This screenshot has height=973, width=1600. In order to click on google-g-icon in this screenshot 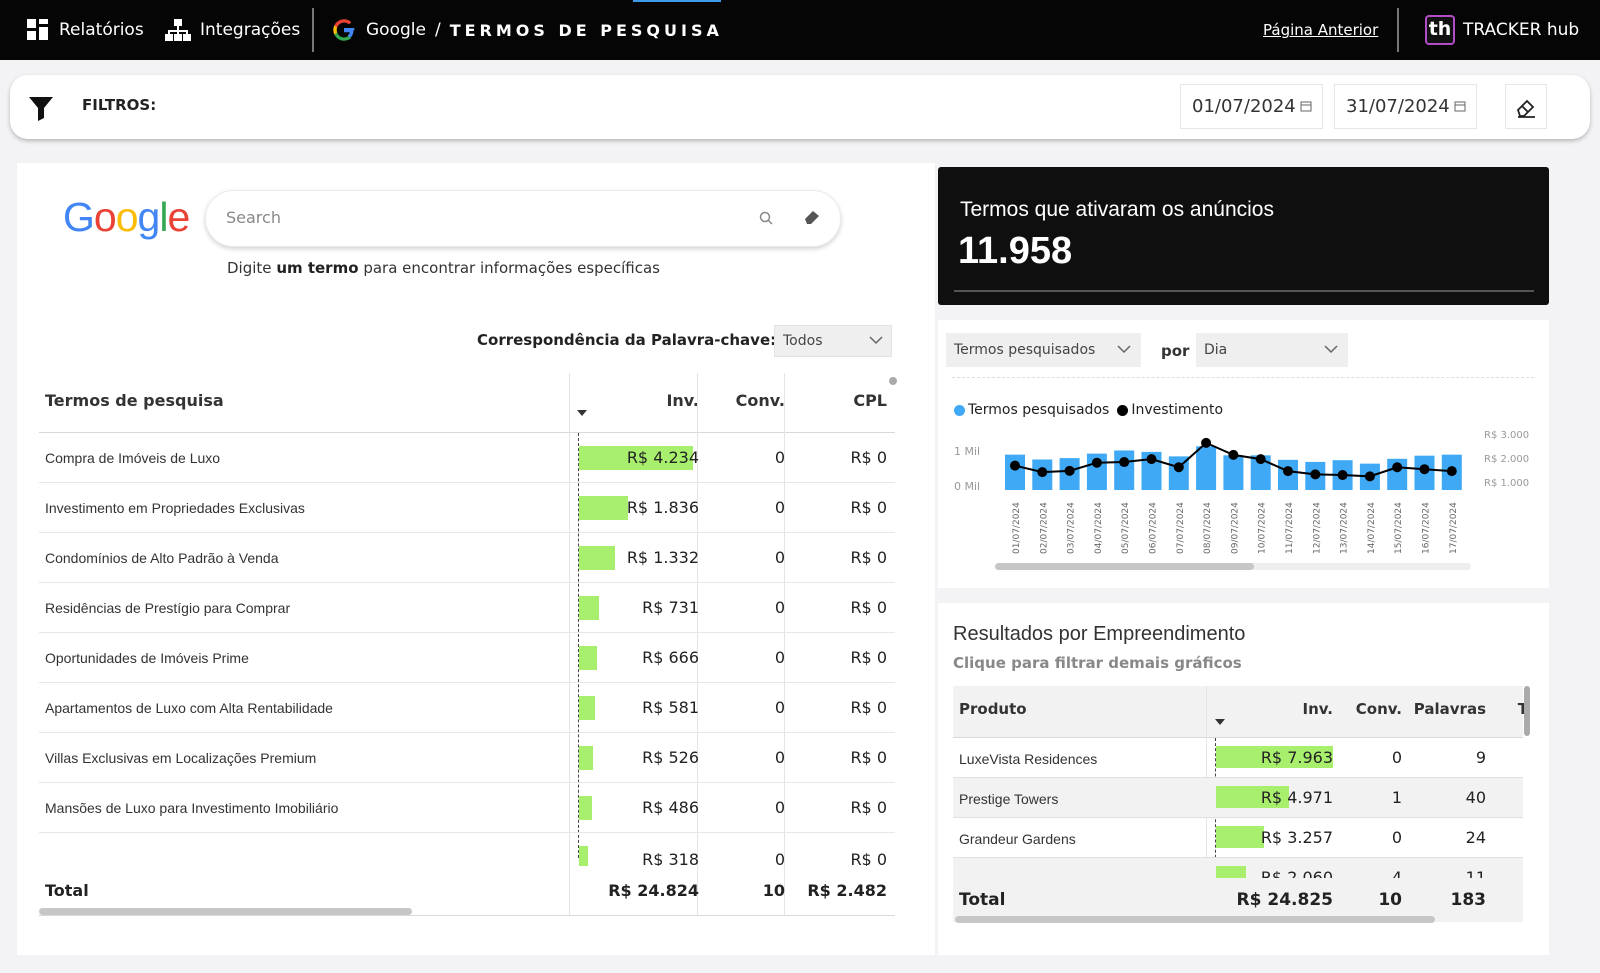, I will do `click(344, 30)`.